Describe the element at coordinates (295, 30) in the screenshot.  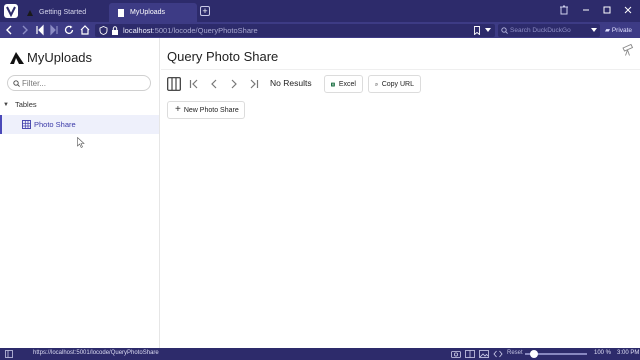
I see `address-bar: localhost:5001/locode/QueryPhotoShare` at that location.